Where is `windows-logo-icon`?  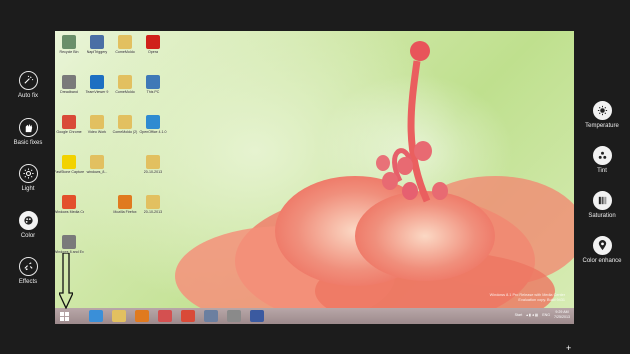
windows-logo-icon is located at coordinates (64, 316).